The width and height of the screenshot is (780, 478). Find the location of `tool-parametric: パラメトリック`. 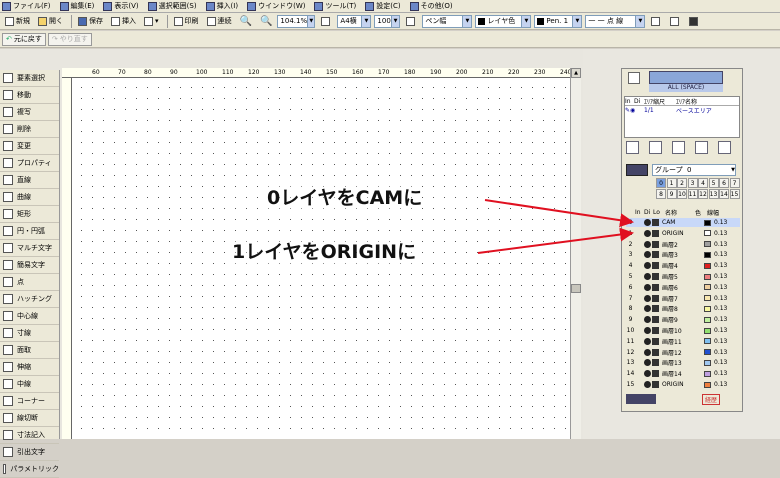

tool-parametric: パラメトリック is located at coordinates (29, 469).